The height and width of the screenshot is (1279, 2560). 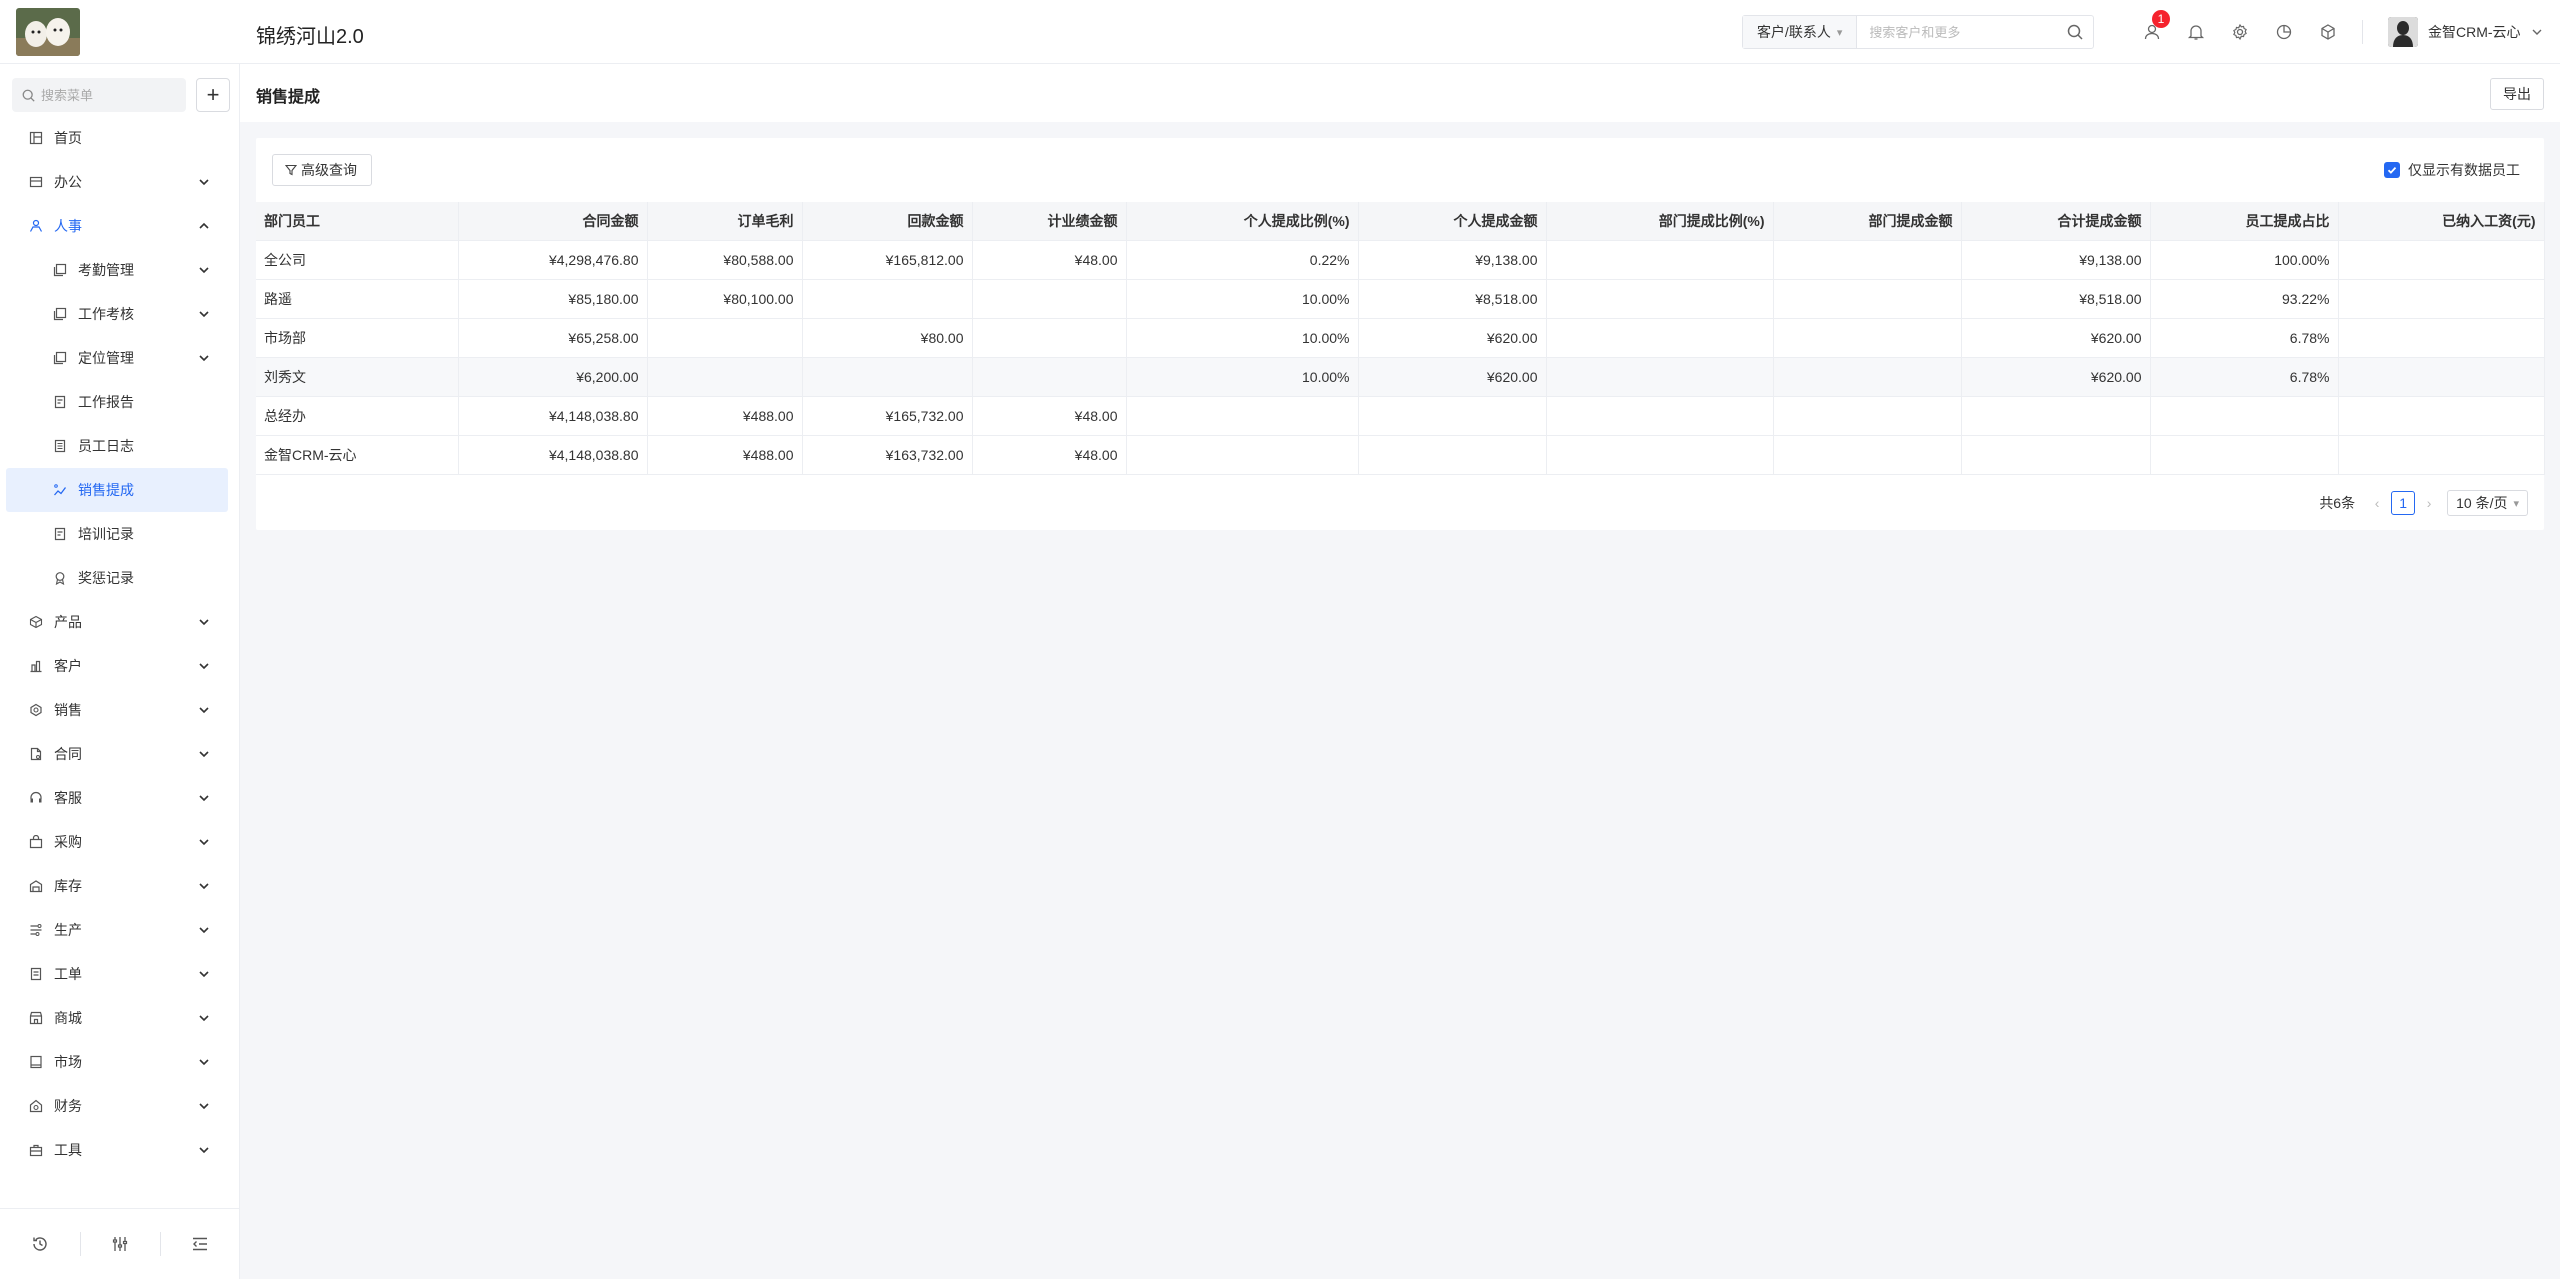 What do you see at coordinates (887, 221) in the screenshot?
I see `column-header: 回款金额` at bounding box center [887, 221].